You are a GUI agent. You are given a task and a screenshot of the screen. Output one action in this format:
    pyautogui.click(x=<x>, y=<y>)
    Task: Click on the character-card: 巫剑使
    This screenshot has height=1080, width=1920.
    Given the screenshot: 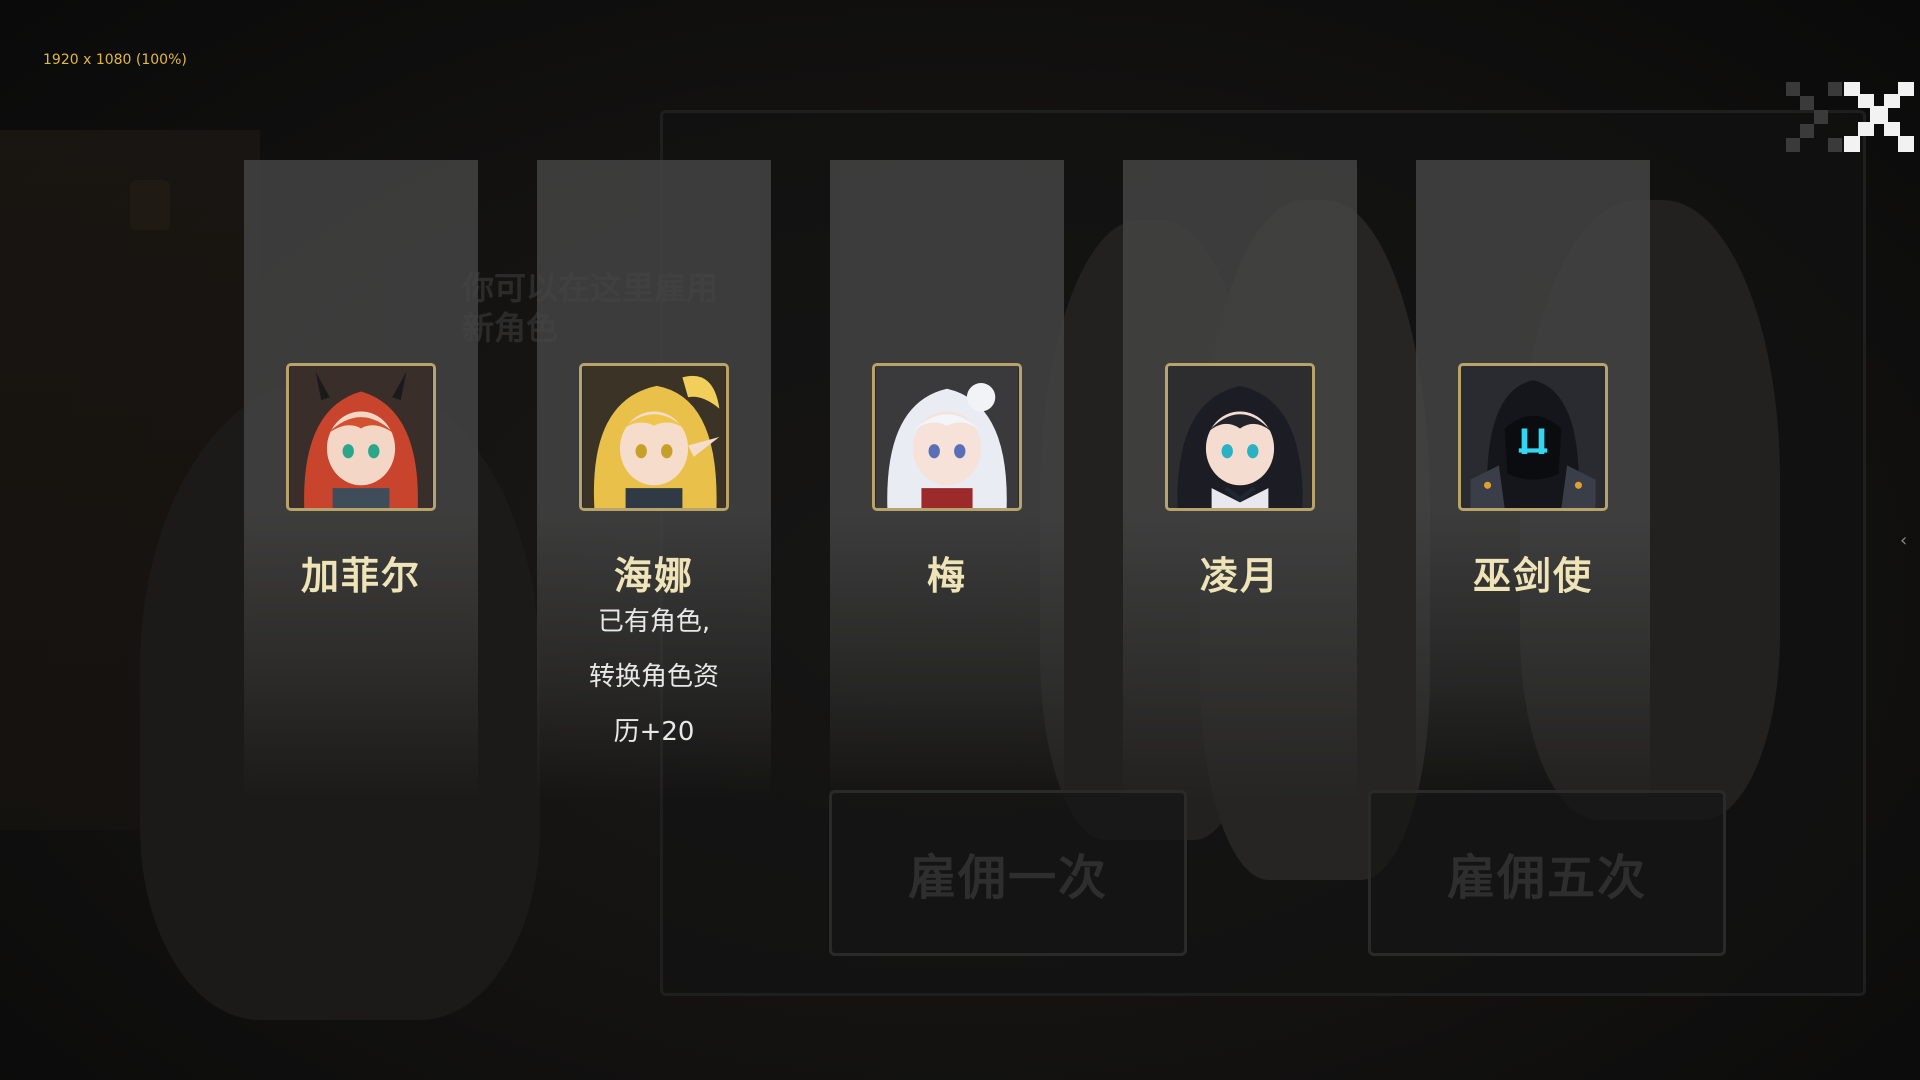 What is the action you would take?
    pyautogui.click(x=1533, y=480)
    